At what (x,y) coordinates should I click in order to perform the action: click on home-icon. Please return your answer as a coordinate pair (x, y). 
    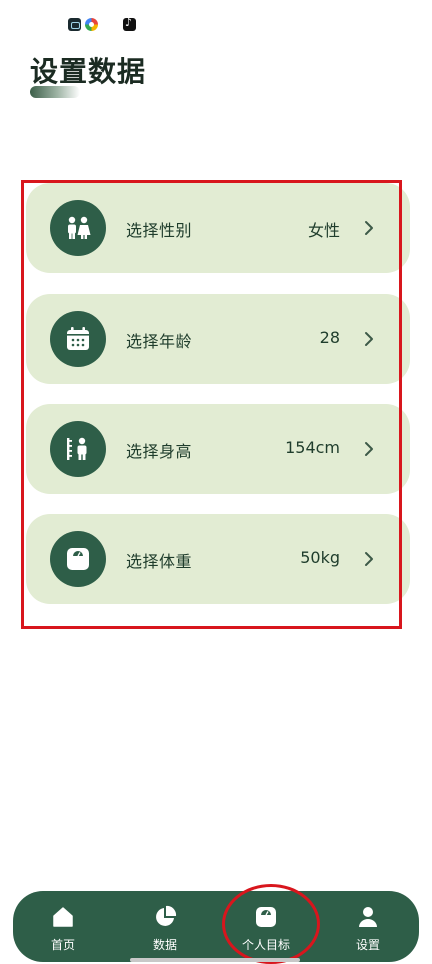
    Looking at the image, I should click on (63, 917).